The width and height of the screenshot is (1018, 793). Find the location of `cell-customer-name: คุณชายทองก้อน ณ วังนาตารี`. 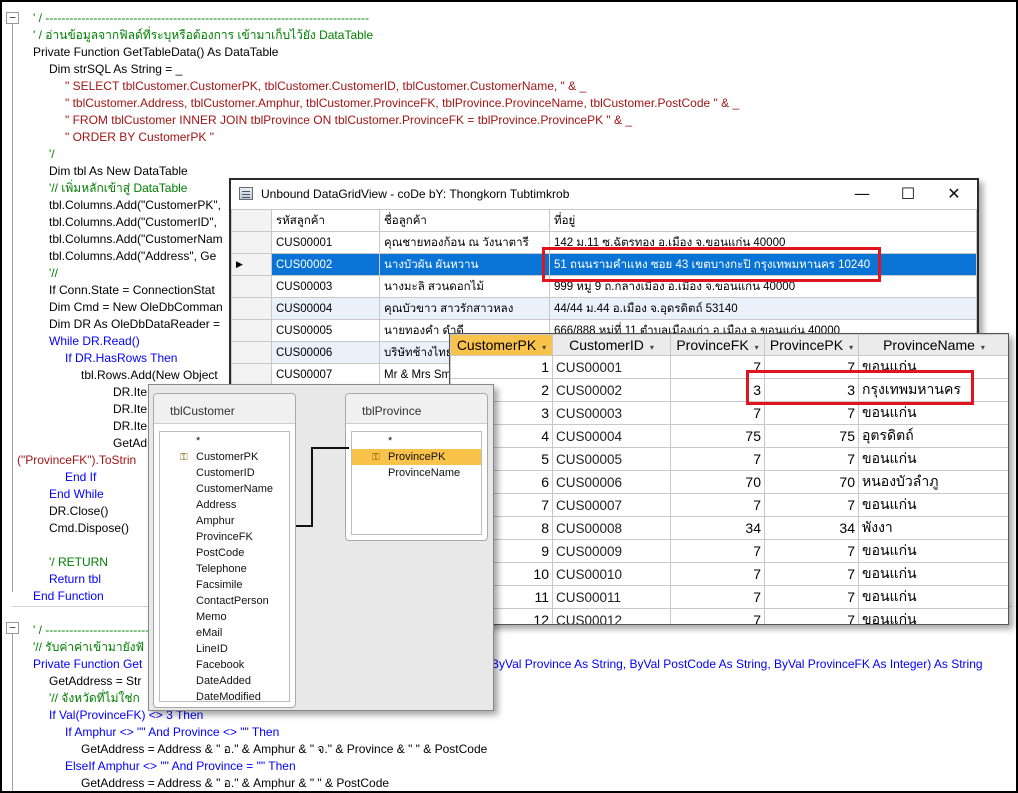

cell-customer-name: คุณชายทองก้อน ณ วังนาตารี is located at coordinates (464, 242).